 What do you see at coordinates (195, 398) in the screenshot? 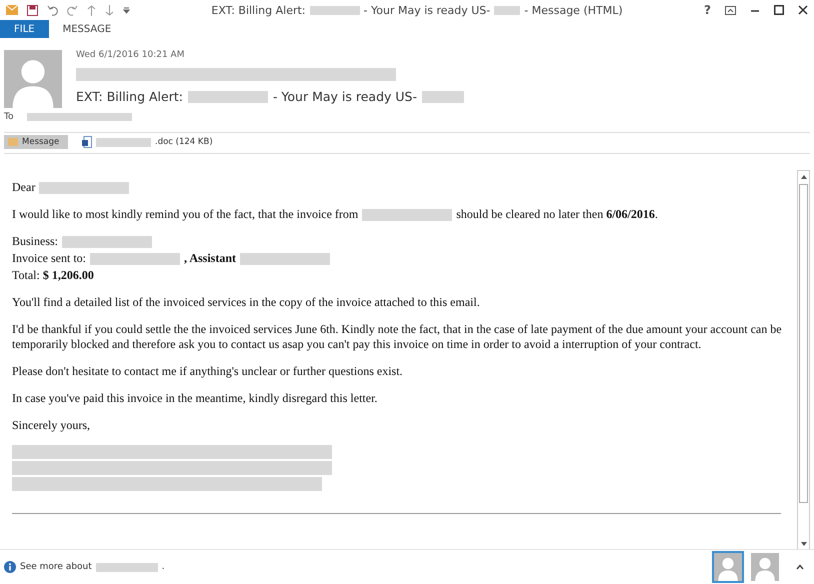
I see `body-text: In case you've paid this invoice in the meantime, kindly disregard this letter.` at bounding box center [195, 398].